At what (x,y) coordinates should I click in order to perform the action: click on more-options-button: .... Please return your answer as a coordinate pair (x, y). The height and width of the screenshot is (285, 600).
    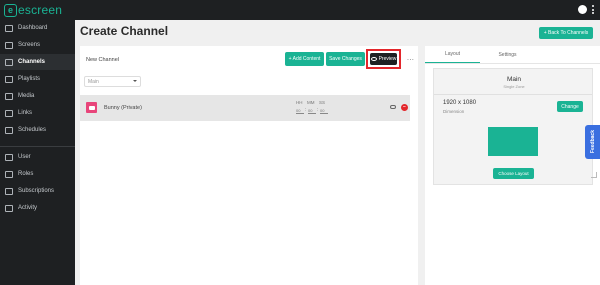
    Looking at the image, I should click on (410, 58).